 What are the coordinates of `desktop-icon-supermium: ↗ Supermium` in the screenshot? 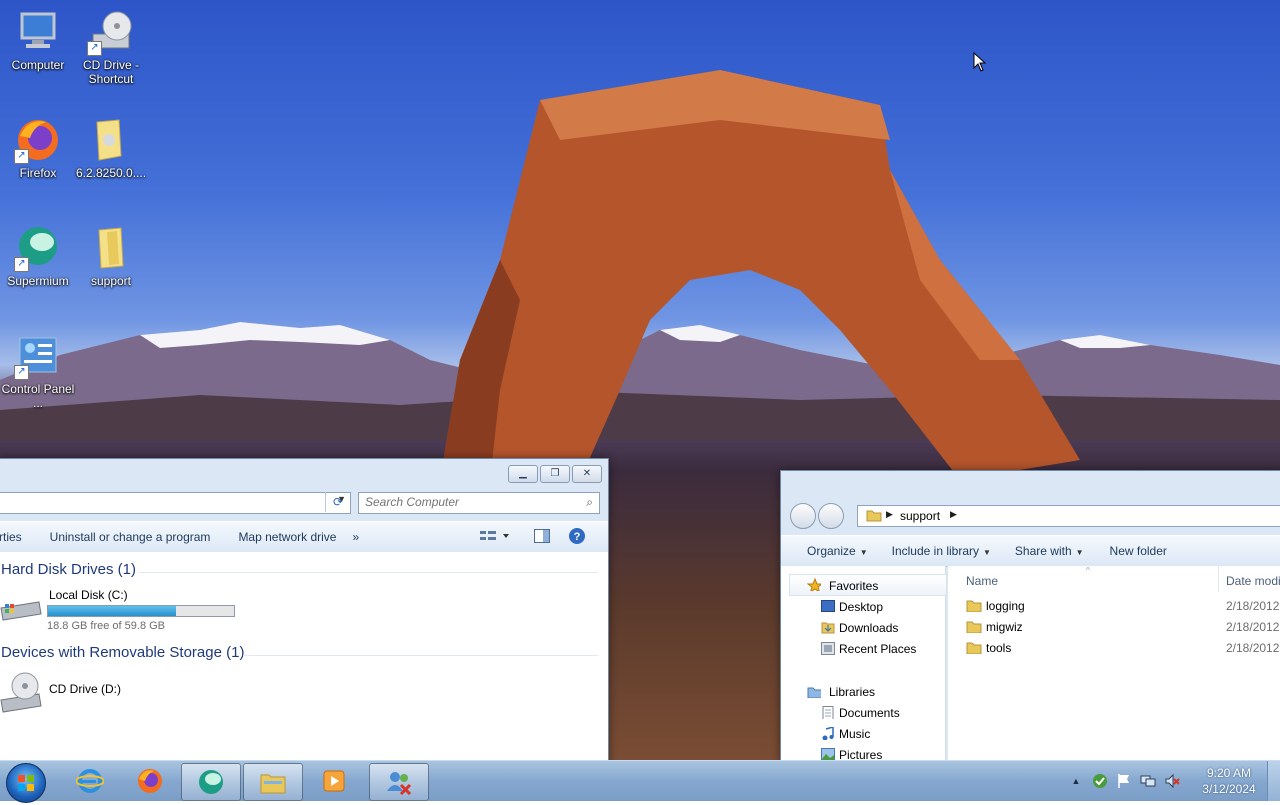 It's located at (38, 256).